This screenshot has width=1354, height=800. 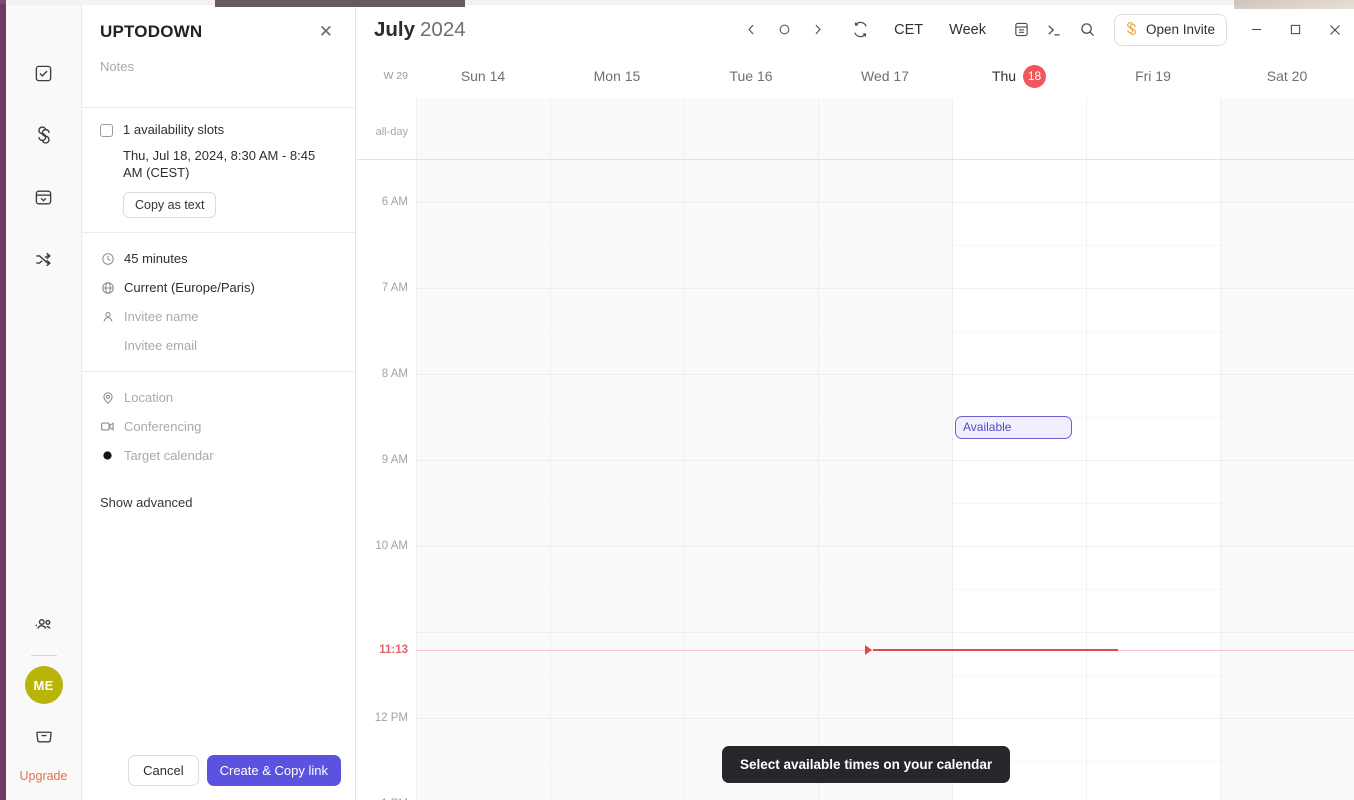 I want to click on terminal-icon, so click(x=1054, y=30).